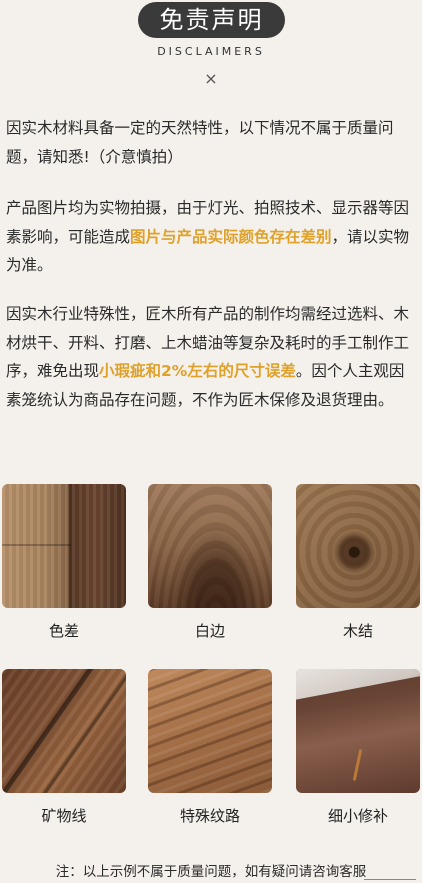 This screenshot has height=883, width=422. Describe the element at coordinates (200, 142) in the screenshot. I see `intro-paragraph: 因实木材料具备一定的天然特性，以下情况不属于质量问题，请知悉!（介意慎拍）` at that location.